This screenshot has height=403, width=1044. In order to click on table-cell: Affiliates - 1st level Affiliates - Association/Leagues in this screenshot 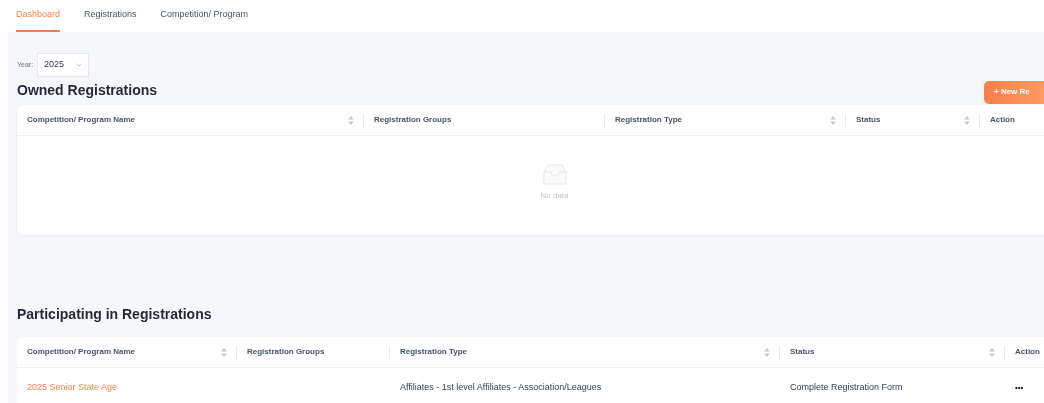, I will do `click(501, 387)`.